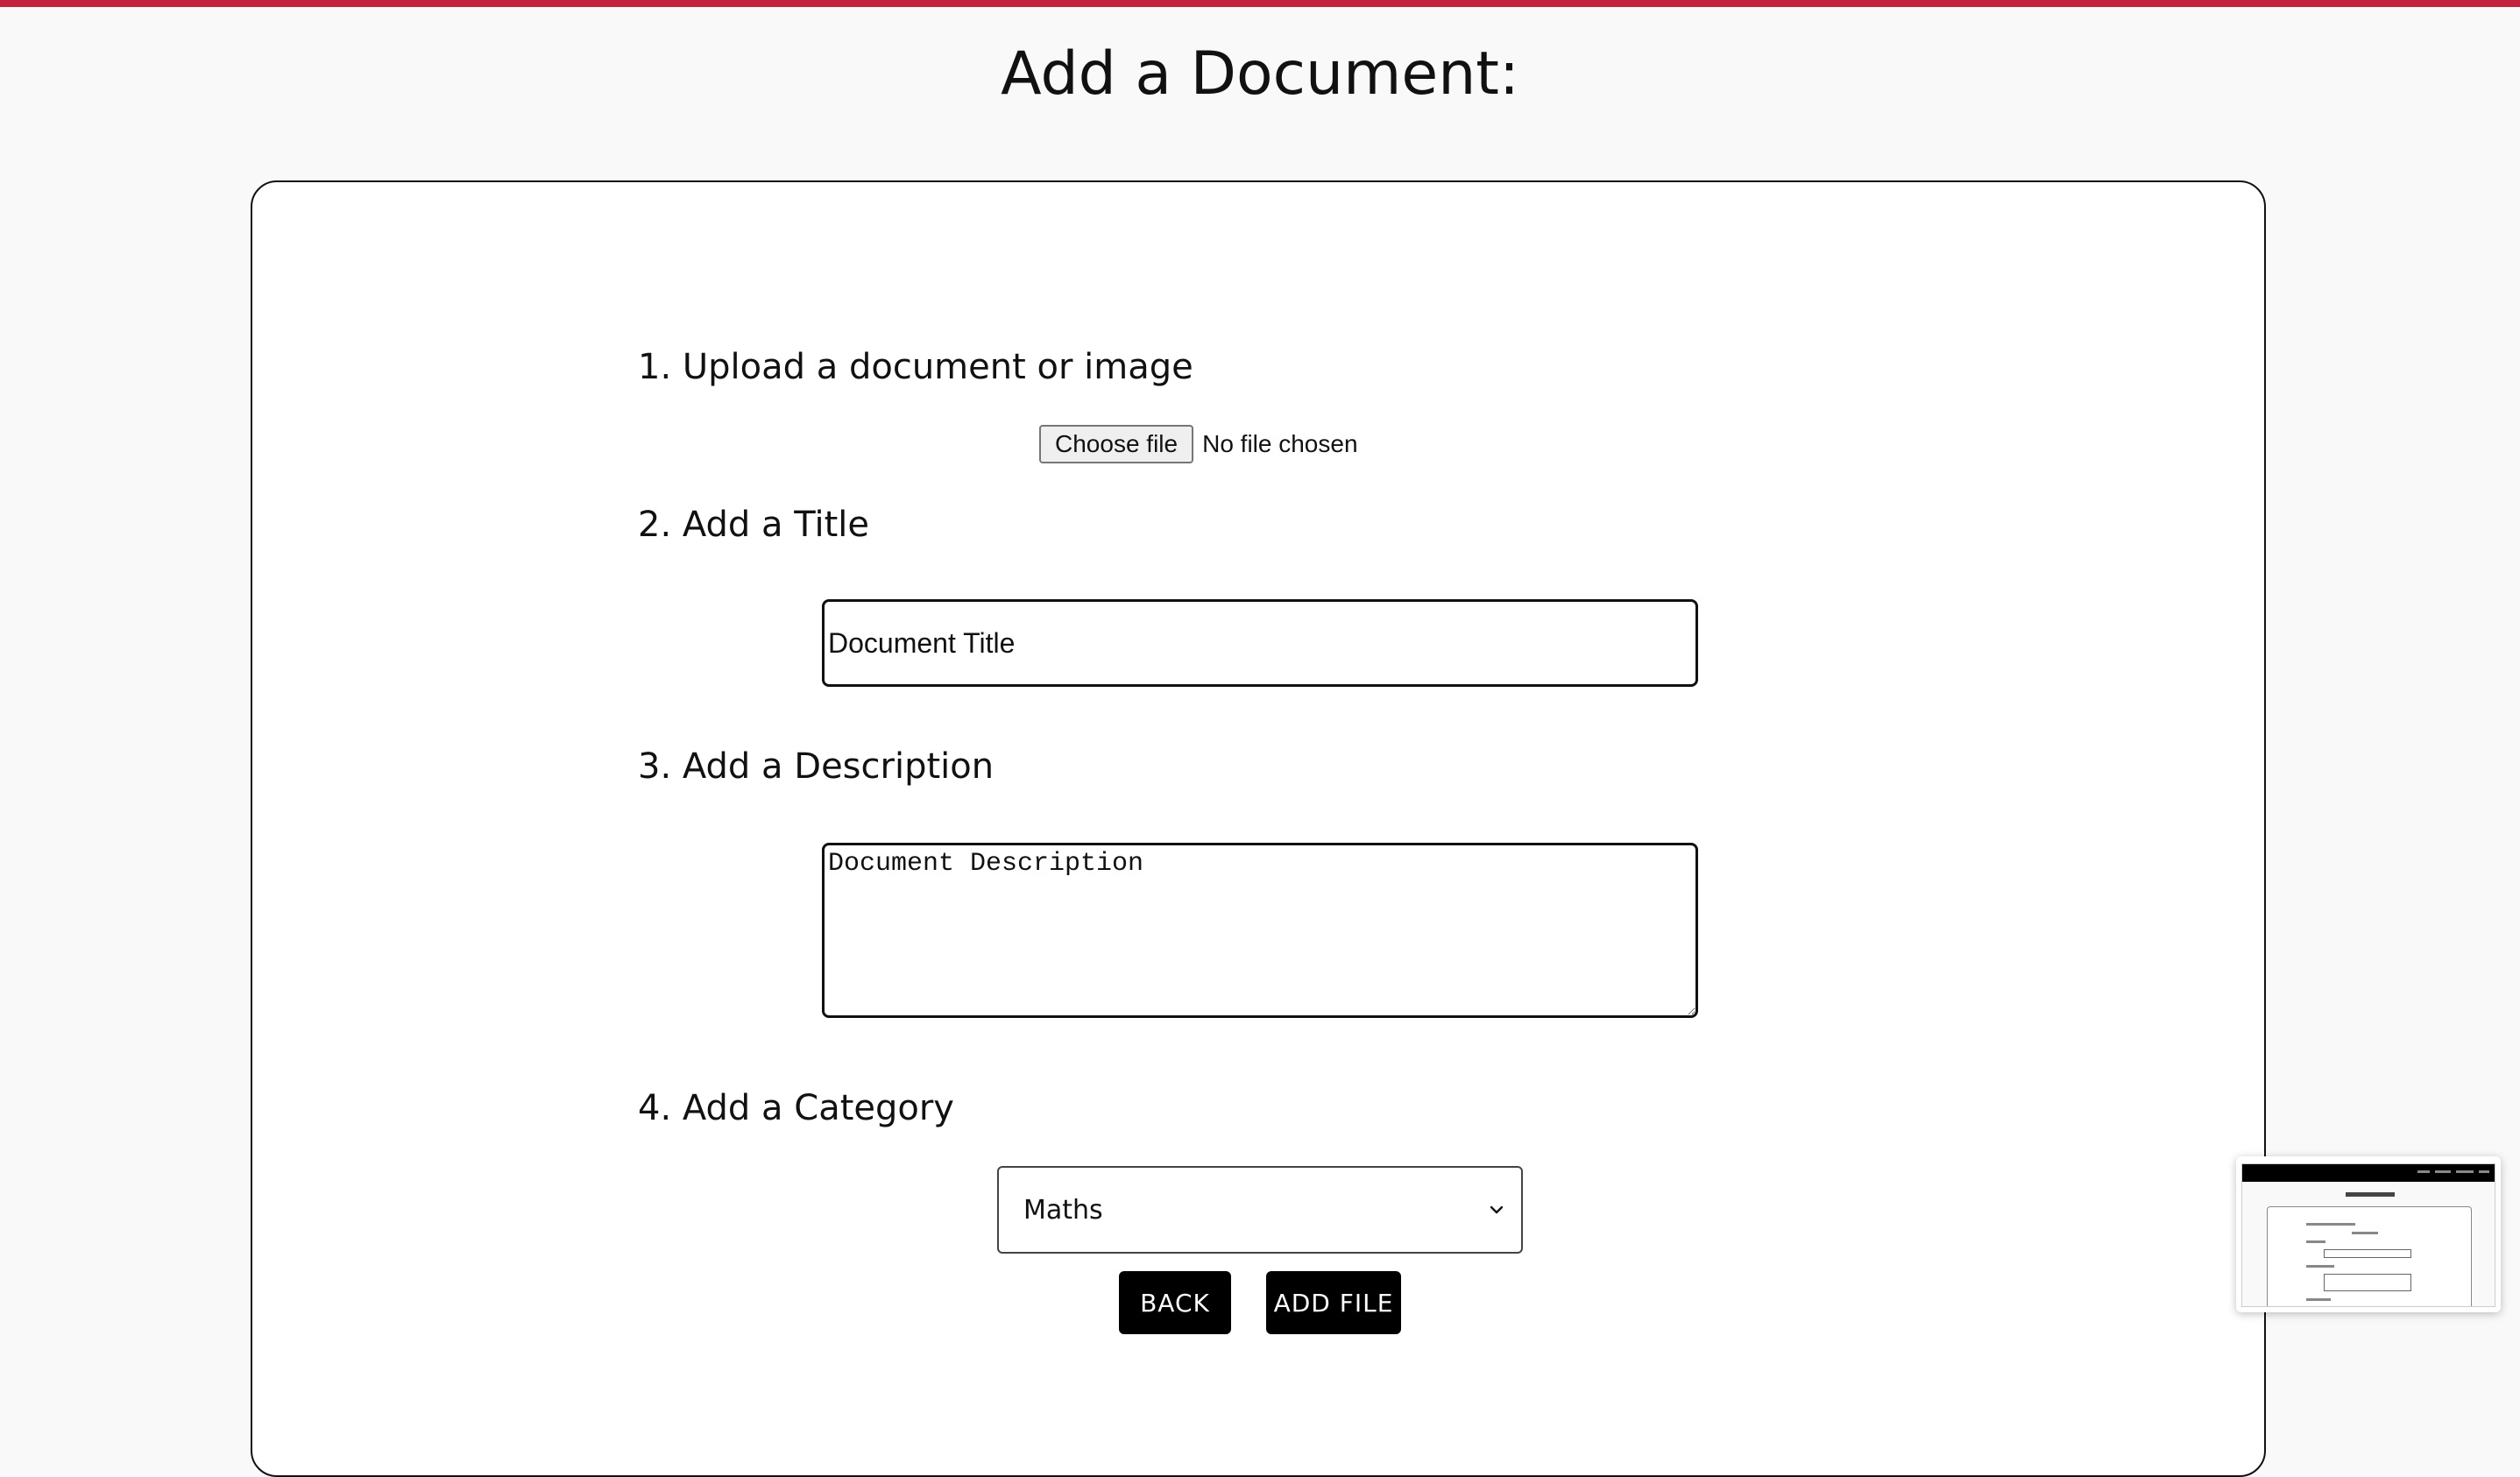  I want to click on thumbnail-file-line, so click(2365, 1233).